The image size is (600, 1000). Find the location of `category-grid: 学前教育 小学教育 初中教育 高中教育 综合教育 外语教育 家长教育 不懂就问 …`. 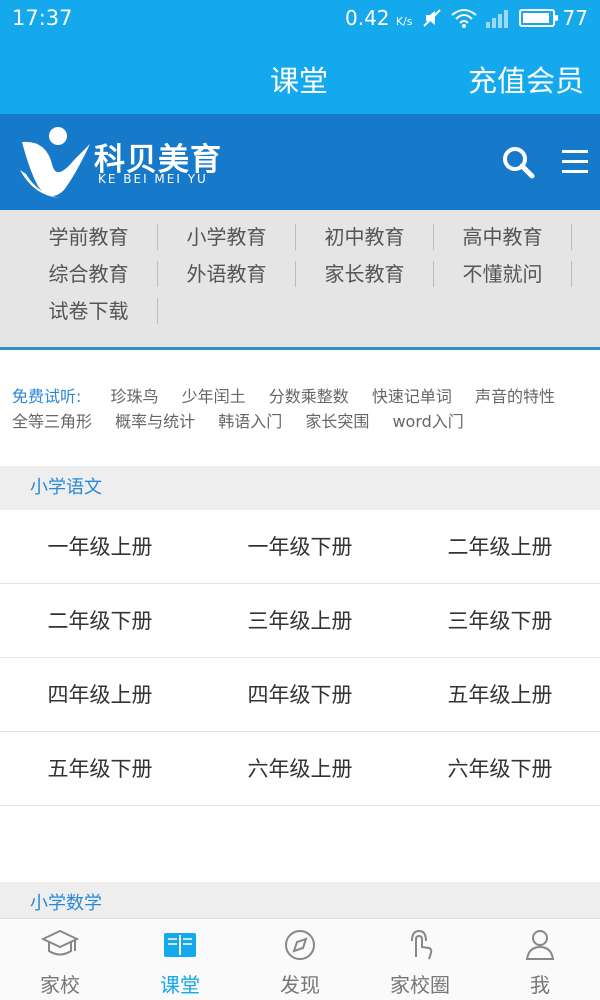

category-grid: 学前教育 小学教育 初中教育 高中教育 综合教育 外语教育 家长教育 不懂就问 … is located at coordinates (300, 280).